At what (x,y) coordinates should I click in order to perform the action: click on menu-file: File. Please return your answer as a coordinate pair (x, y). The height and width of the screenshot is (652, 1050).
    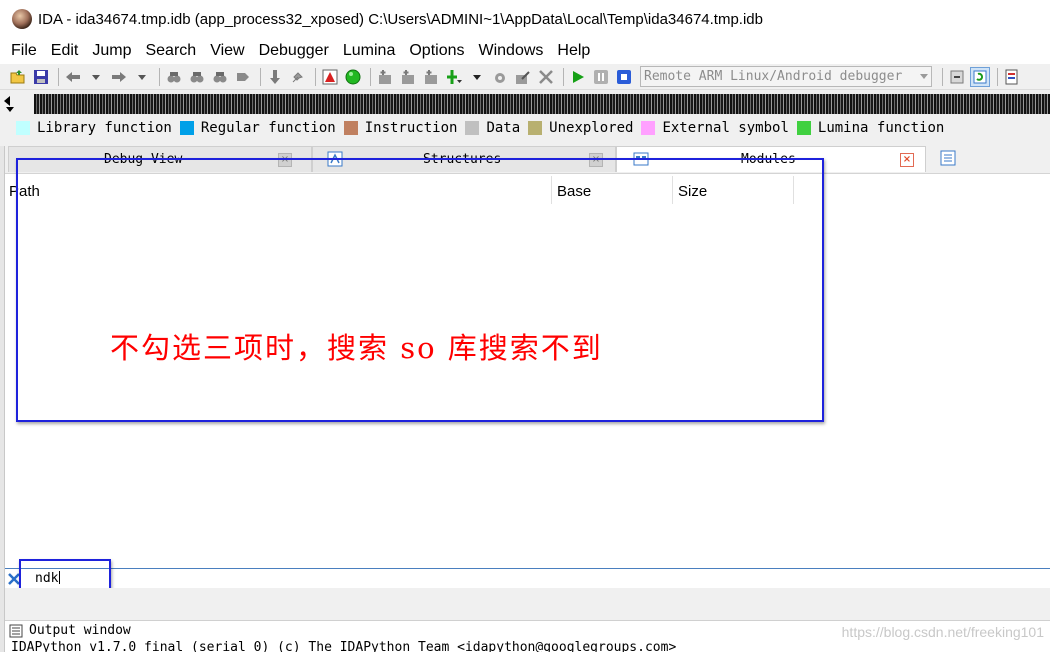
    Looking at the image, I should click on (24, 51).